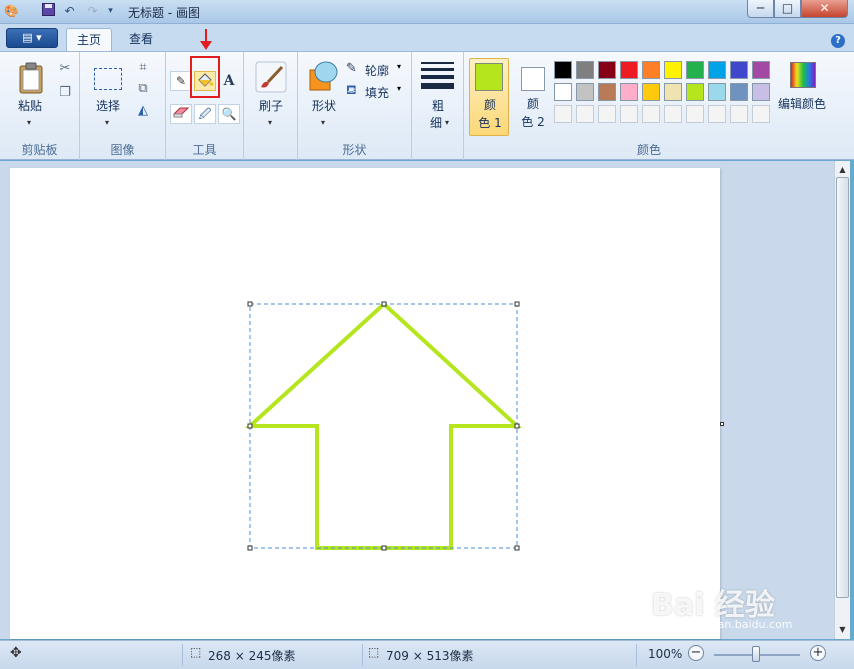 The width and height of the screenshot is (854, 669). Describe the element at coordinates (48, 11) in the screenshot. I see `save-icon` at that location.